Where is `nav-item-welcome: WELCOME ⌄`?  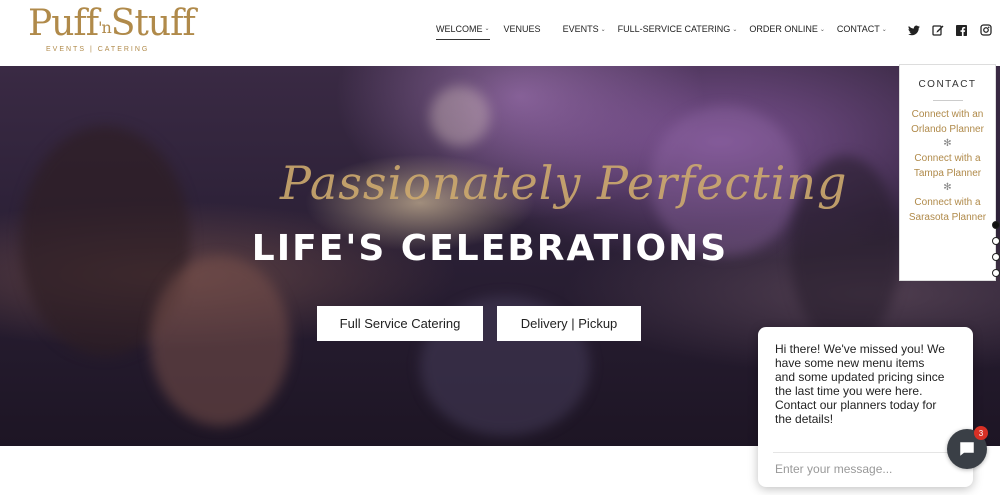
nav-item-welcome: WELCOME ⌄ is located at coordinates (463, 30).